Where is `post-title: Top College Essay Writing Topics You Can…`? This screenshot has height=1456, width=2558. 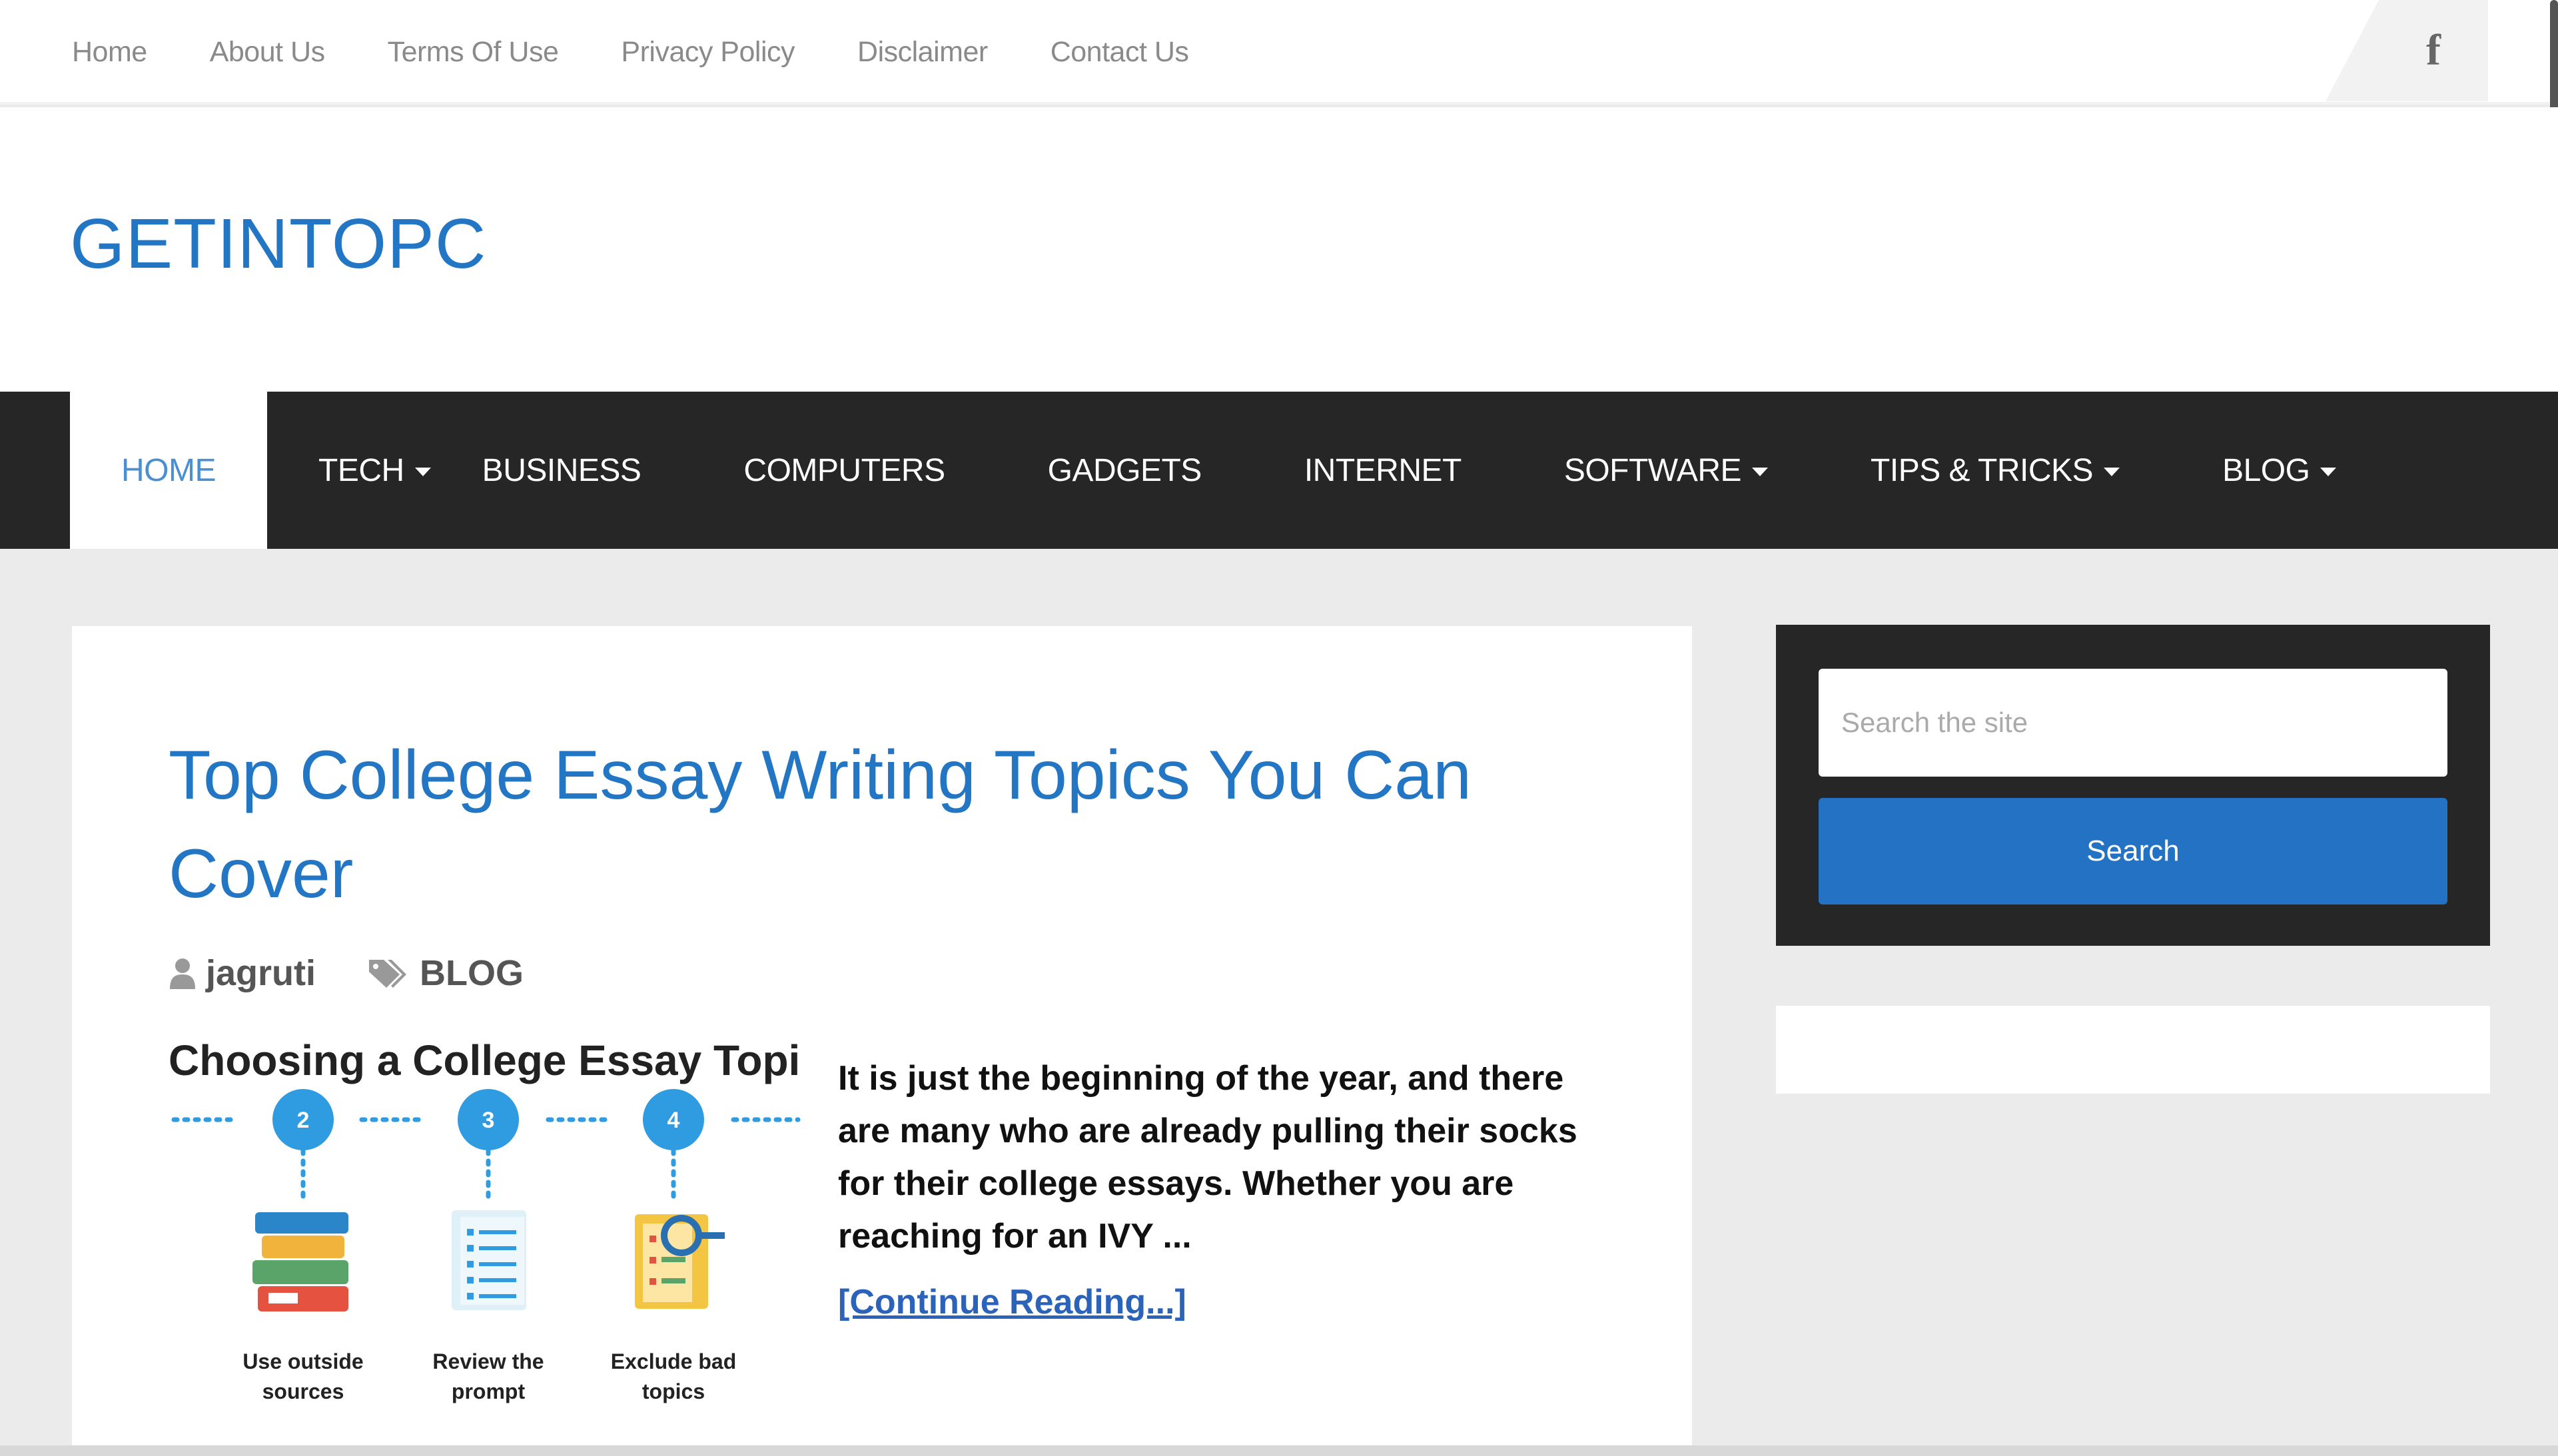 post-title: Top College Essay Writing Topics You Can… is located at coordinates (855, 824).